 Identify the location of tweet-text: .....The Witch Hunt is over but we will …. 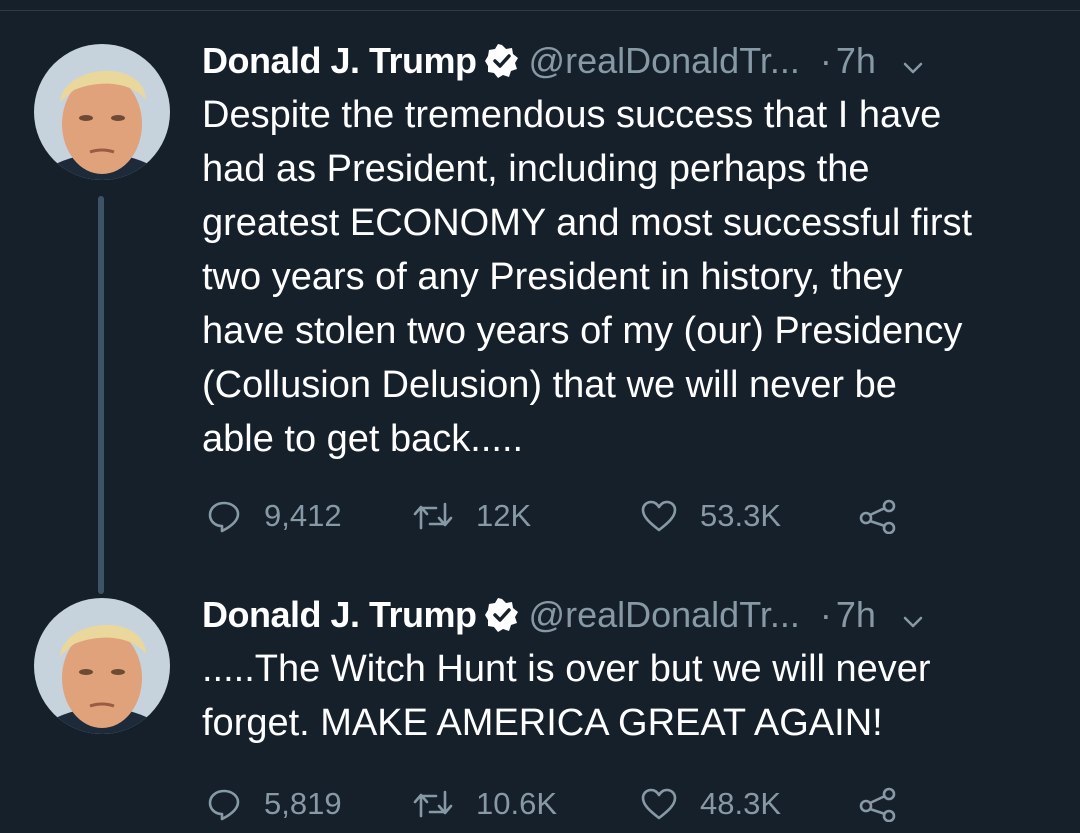
(632, 696).